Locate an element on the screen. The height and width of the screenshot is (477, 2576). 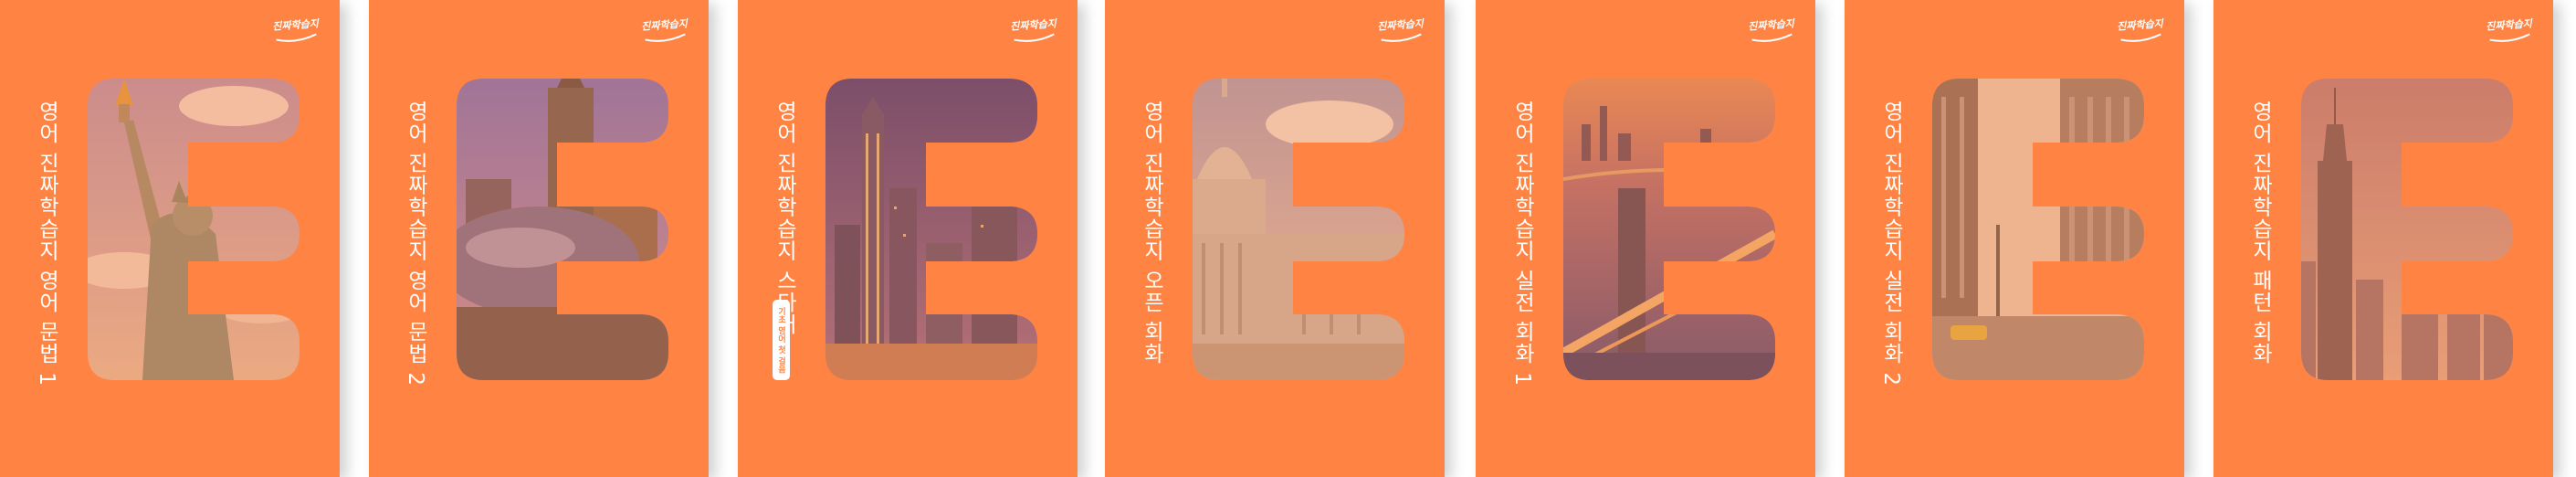
book-cover-2: 진짜학습지 영어 진짜학습지 영어 문법 2 is located at coordinates (539, 238).